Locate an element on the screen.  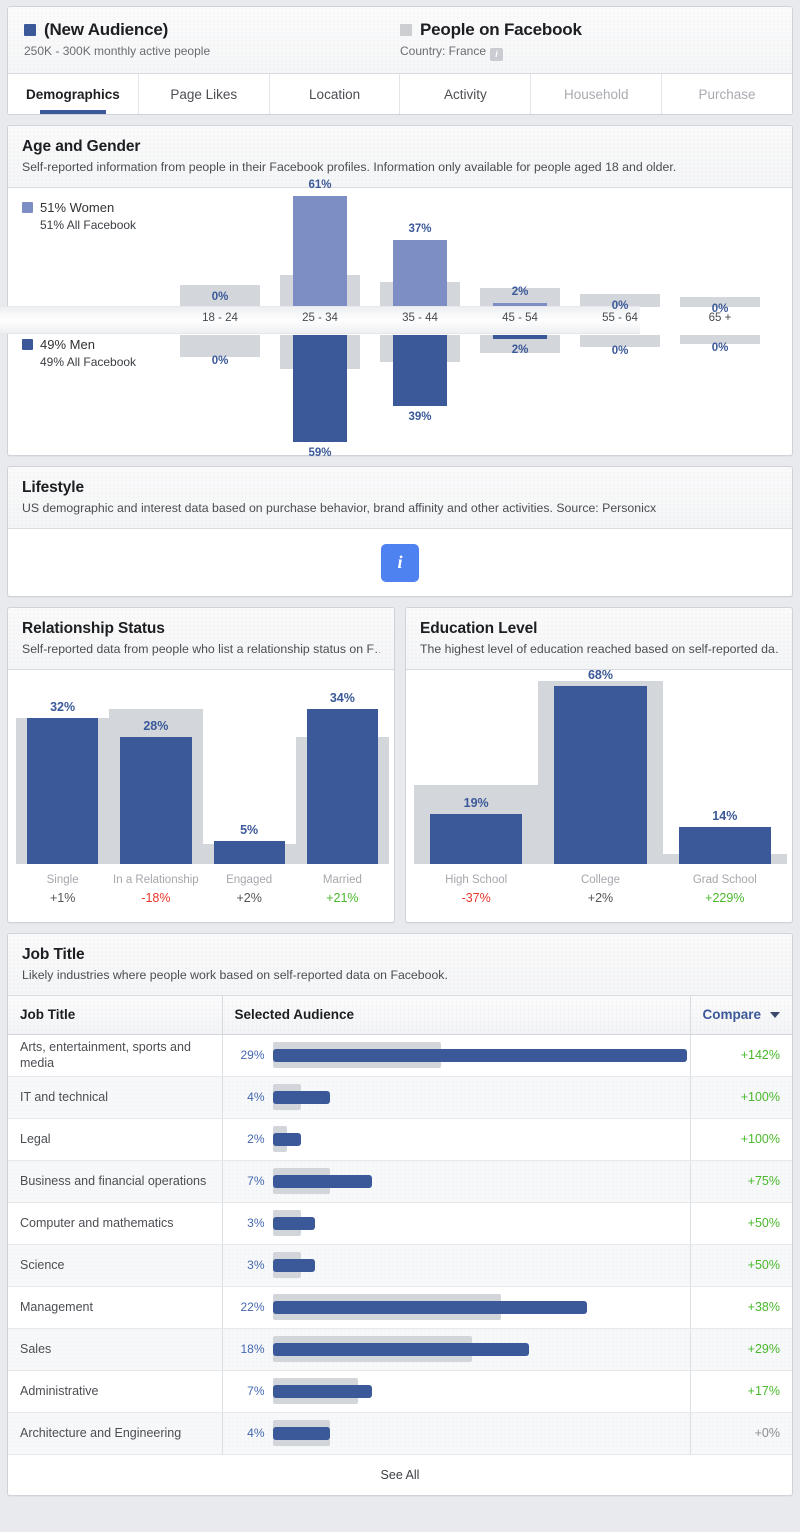
chevron-down-icon is located at coordinates (775, 1014).